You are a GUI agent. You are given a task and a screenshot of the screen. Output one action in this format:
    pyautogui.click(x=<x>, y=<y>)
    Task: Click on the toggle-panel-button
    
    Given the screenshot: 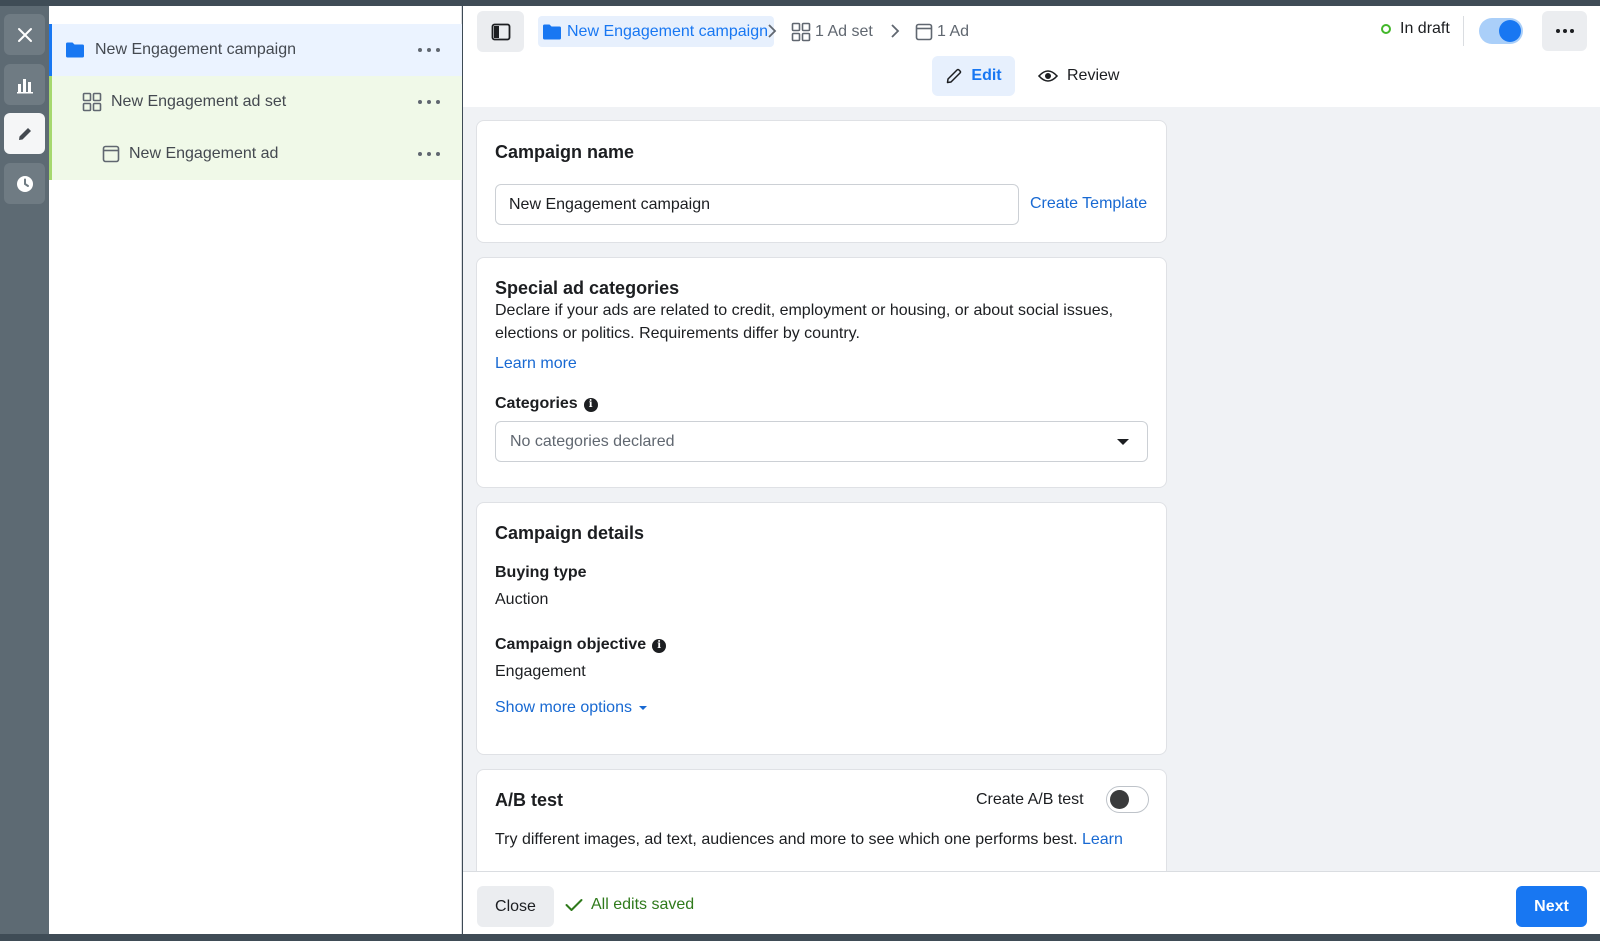 What is the action you would take?
    pyautogui.click(x=500, y=31)
    